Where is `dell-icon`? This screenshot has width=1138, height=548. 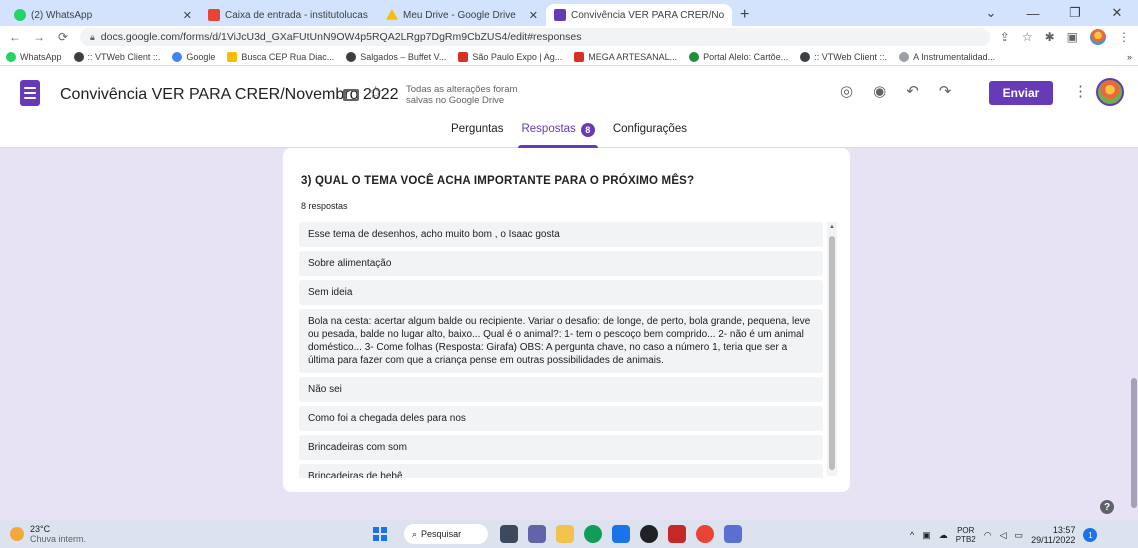
dell-icon is located at coordinates (649, 534).